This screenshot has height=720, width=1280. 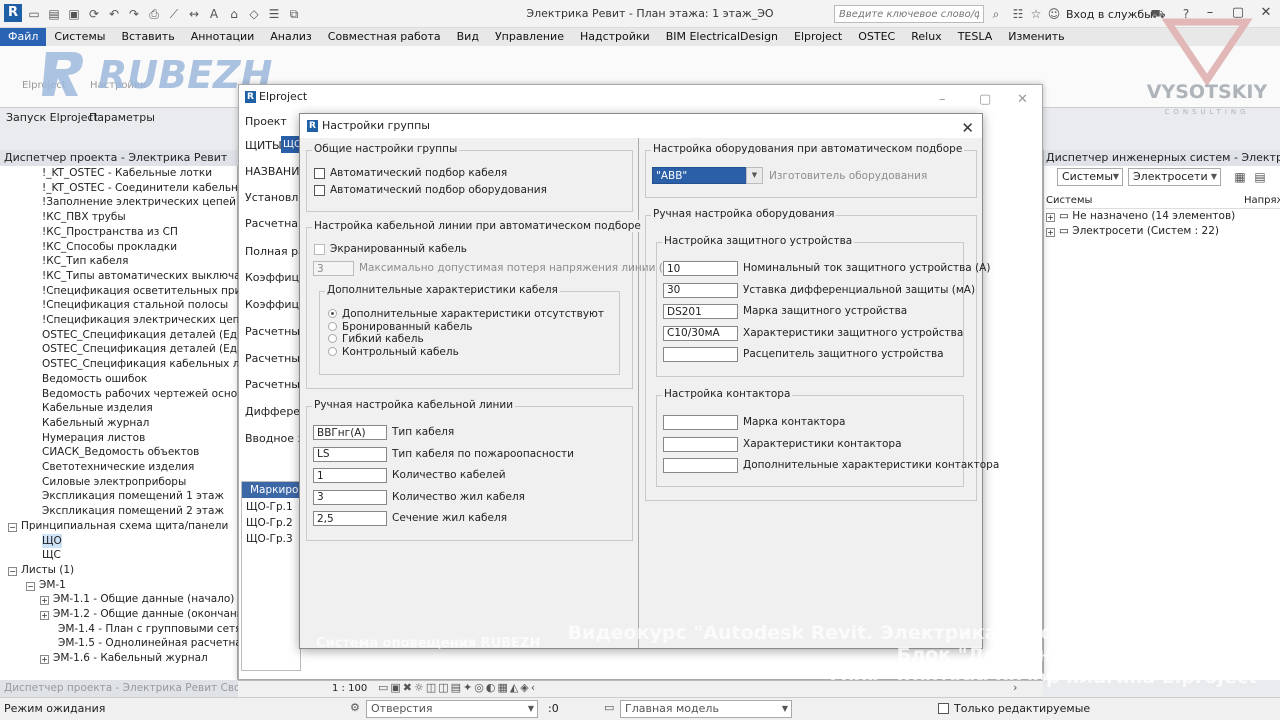 I want to click on switch-windows-icon: ⧉, so click(x=294, y=14).